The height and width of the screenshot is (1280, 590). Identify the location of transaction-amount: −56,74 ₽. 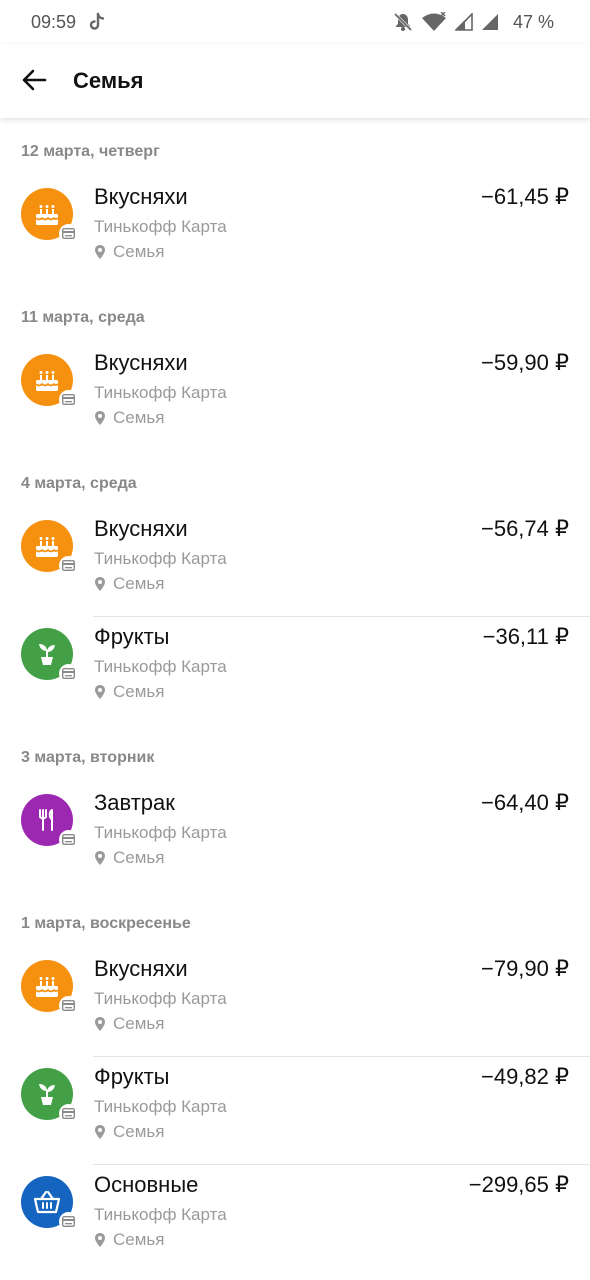
(524, 528).